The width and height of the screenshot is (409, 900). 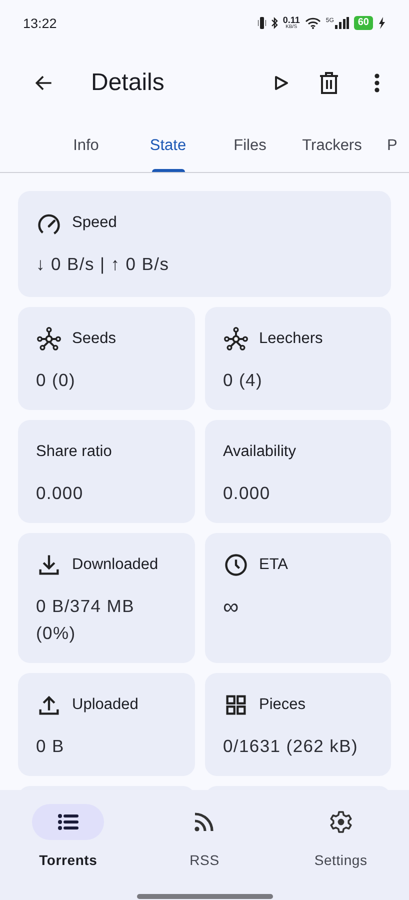 I want to click on clock: 13:22, so click(x=40, y=23).